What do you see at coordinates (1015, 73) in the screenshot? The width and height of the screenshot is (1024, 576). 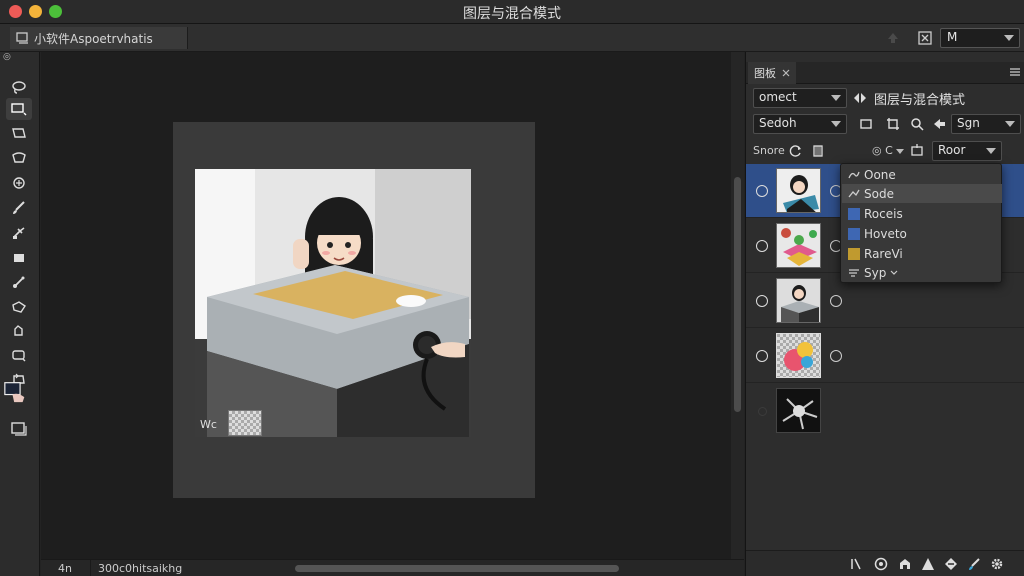 I see `panel-menu-icon` at bounding box center [1015, 73].